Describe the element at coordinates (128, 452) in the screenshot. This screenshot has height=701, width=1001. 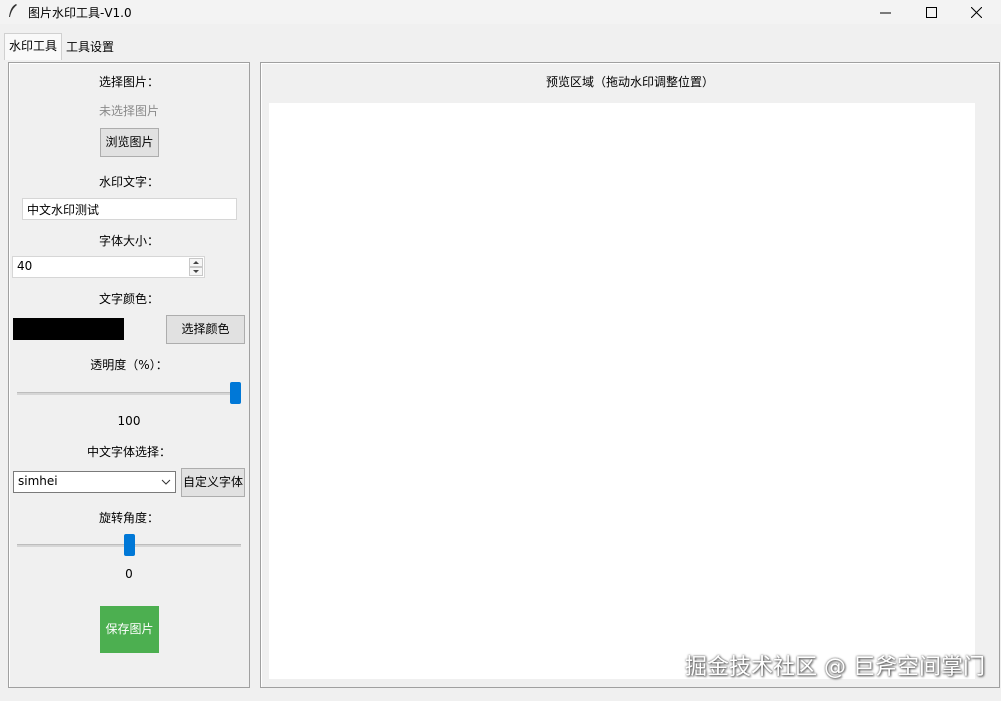
I see `font-select-label: 中文字体选择：` at that location.